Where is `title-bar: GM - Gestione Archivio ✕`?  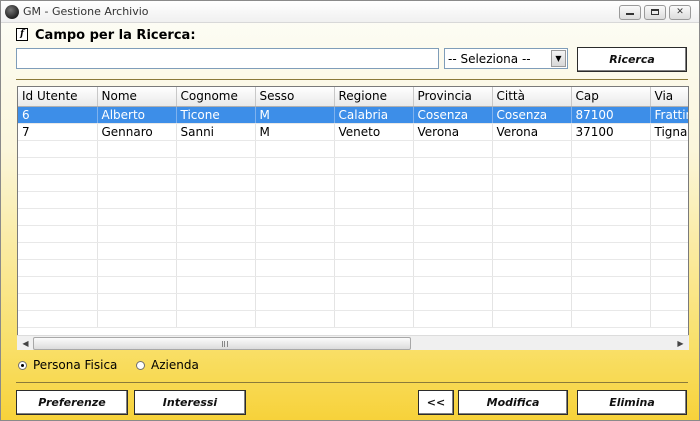 title-bar: GM - Gestione Archivio ✕ is located at coordinates (350, 12).